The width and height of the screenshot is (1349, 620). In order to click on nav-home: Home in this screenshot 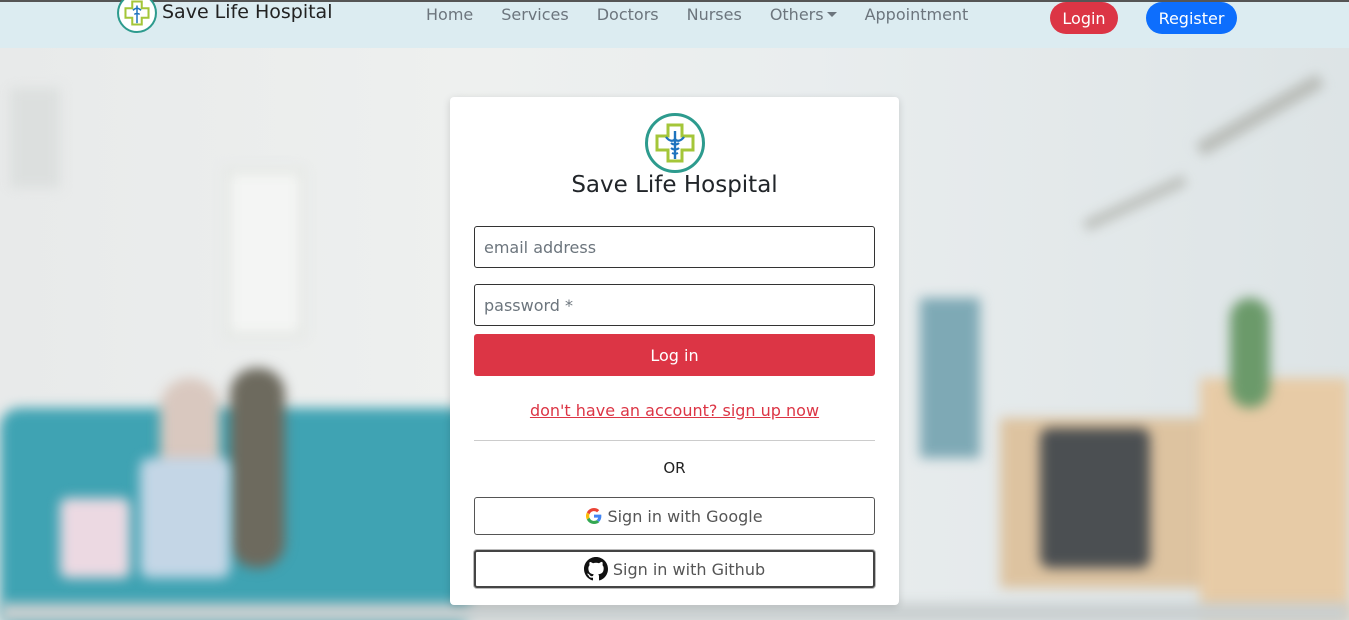, I will do `click(449, 15)`.